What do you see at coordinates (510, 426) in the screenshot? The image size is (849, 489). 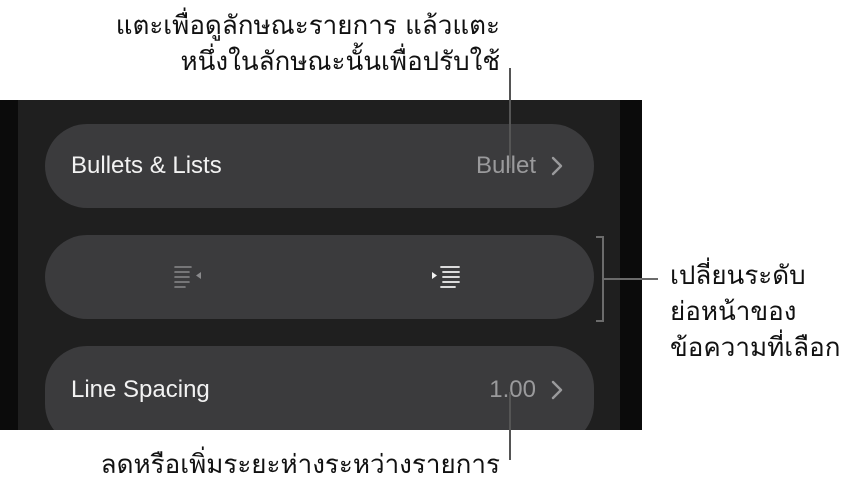 I see `leader-line-bottom` at bounding box center [510, 426].